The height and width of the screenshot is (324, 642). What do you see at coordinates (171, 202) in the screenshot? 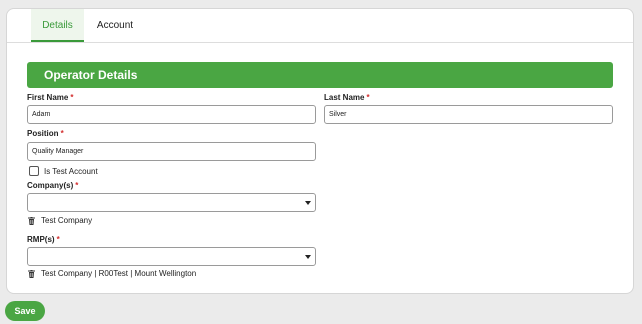
I see `companies-select` at bounding box center [171, 202].